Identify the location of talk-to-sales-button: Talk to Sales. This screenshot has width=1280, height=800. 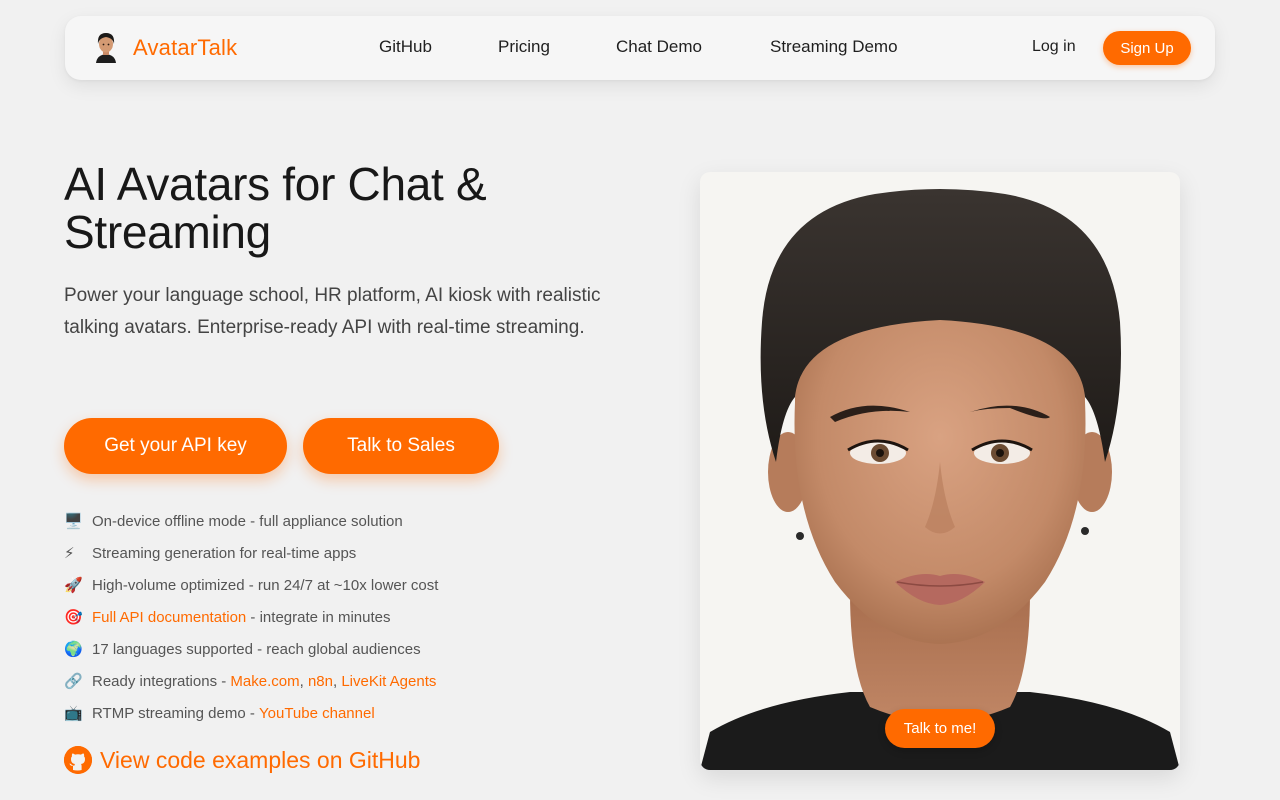
(401, 446).